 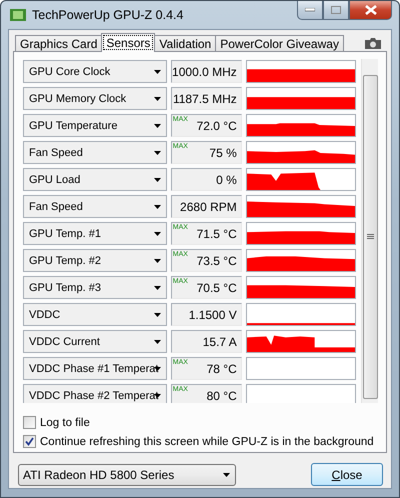 I want to click on sensor-value: 2680 RPM, so click(x=206, y=206).